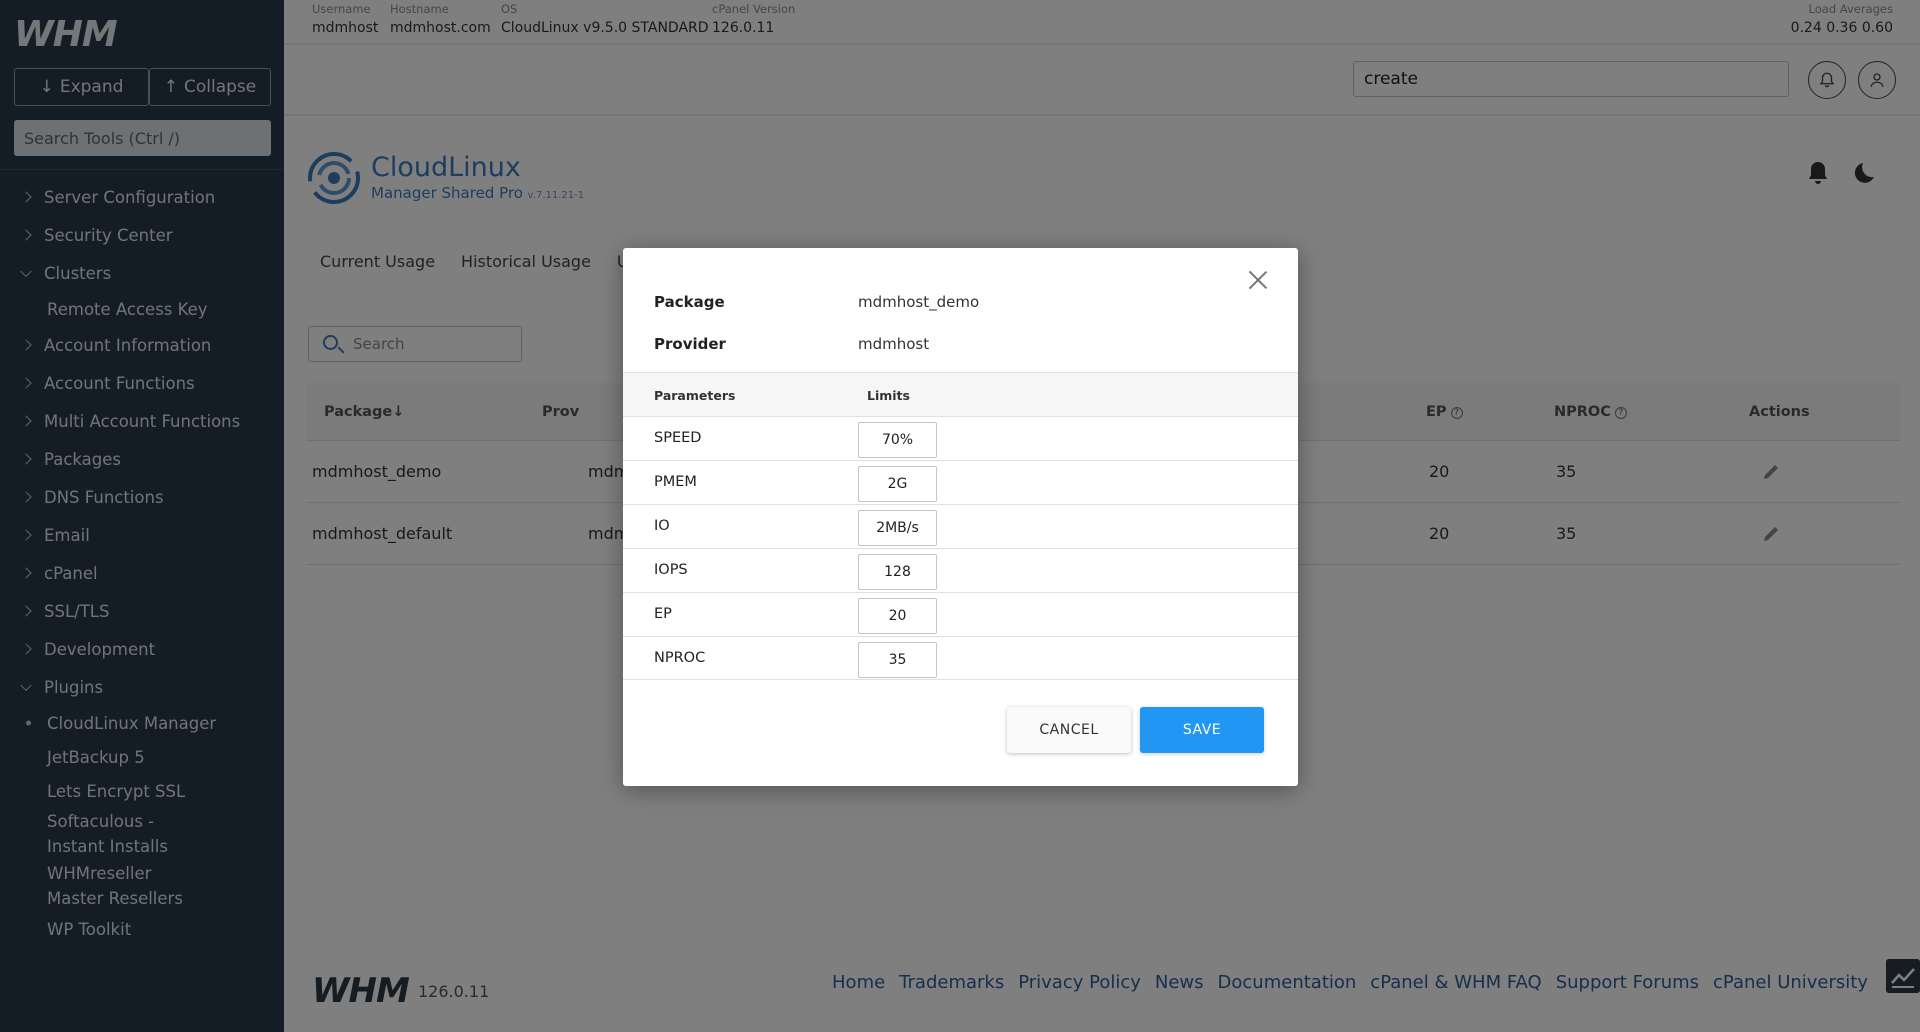 This screenshot has height=1032, width=1920. I want to click on parameter-name: PMEM, so click(675, 482).